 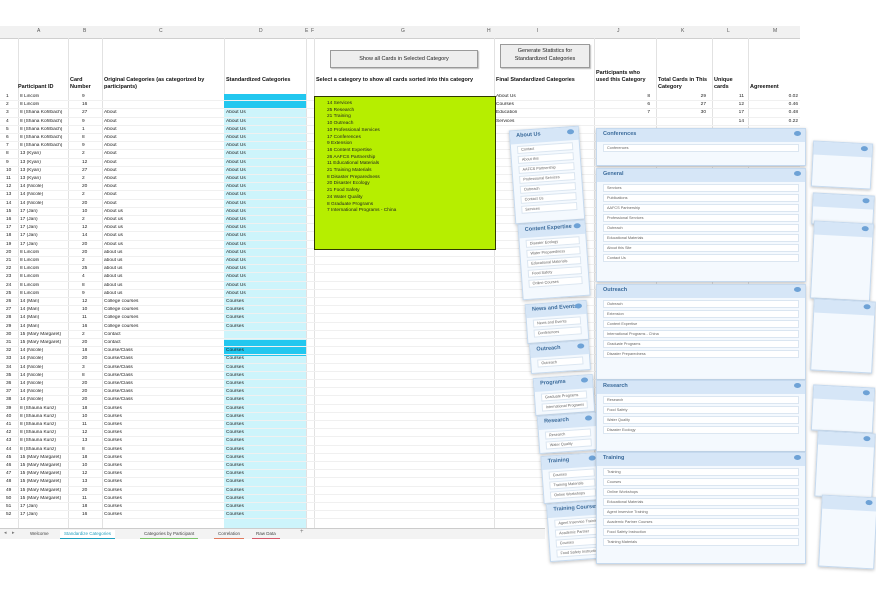 I want to click on card-item: AAFCS Partnership, so click(x=701, y=208).